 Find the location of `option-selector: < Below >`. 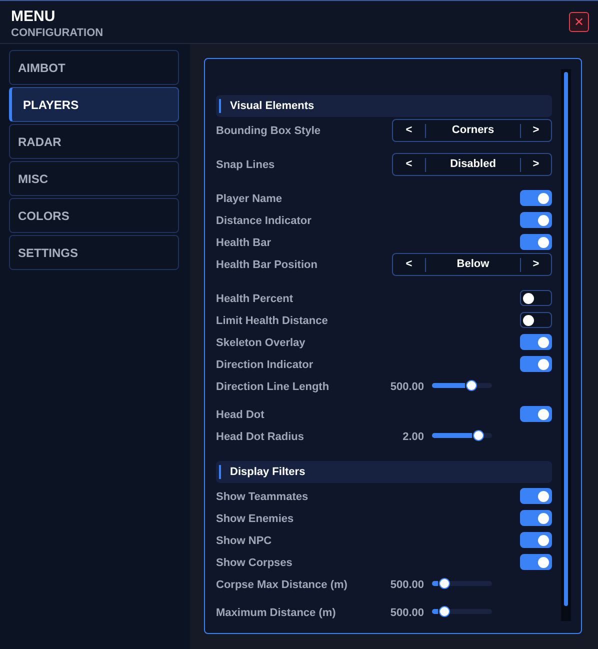

option-selector: < Below > is located at coordinates (472, 264).